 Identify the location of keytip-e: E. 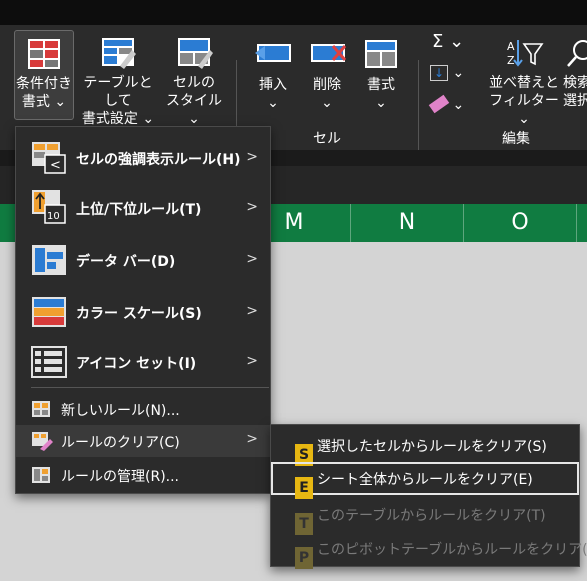
(304, 488).